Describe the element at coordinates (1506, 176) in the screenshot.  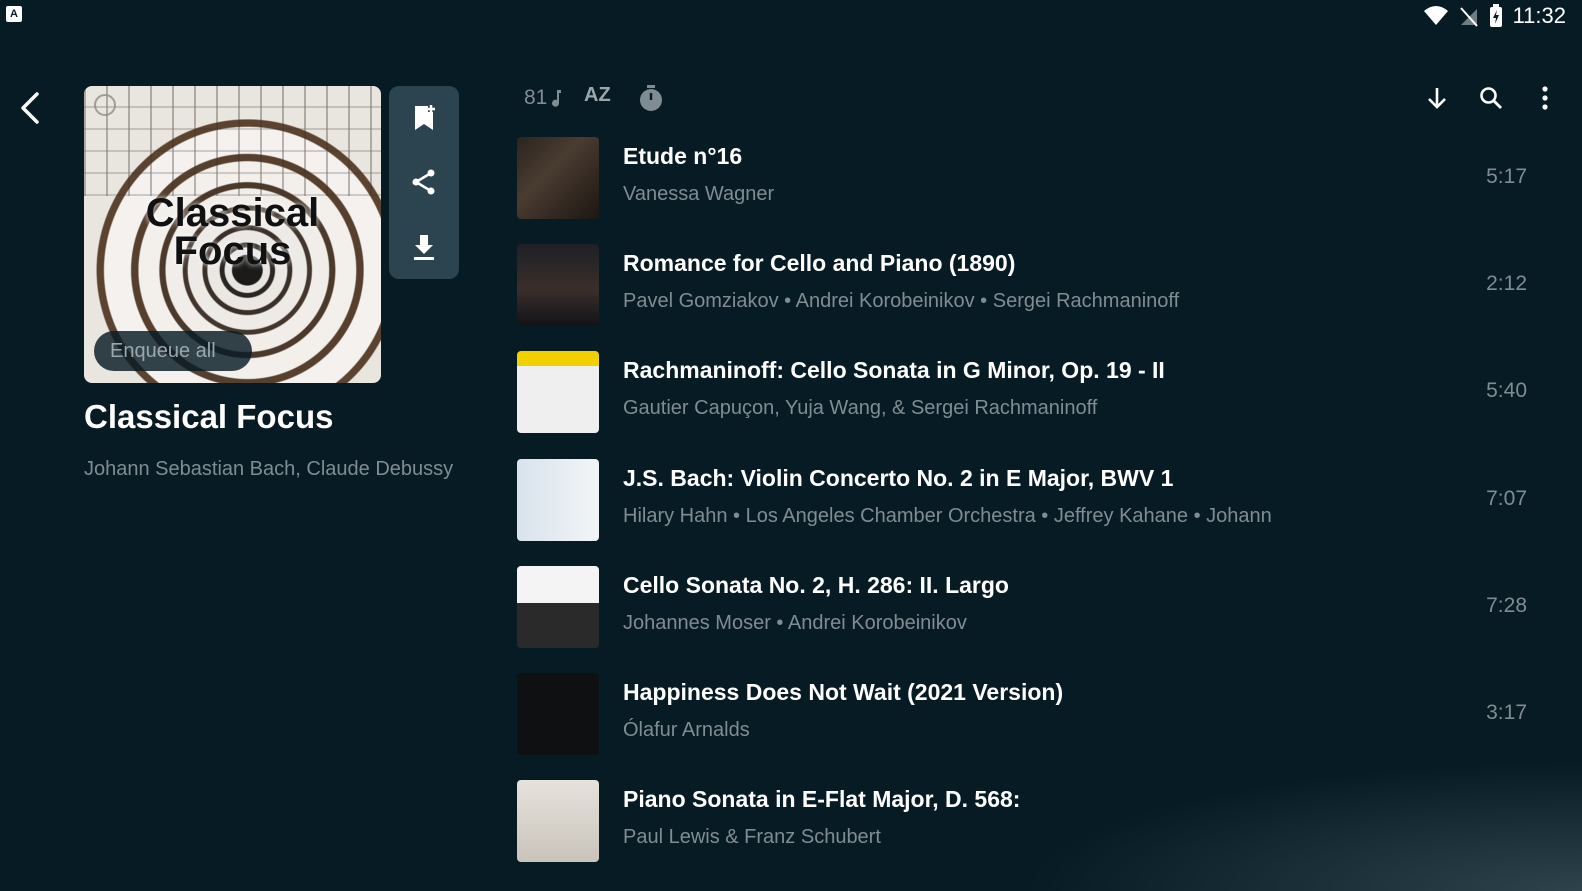
I see `track-duration: 5:17` at that location.